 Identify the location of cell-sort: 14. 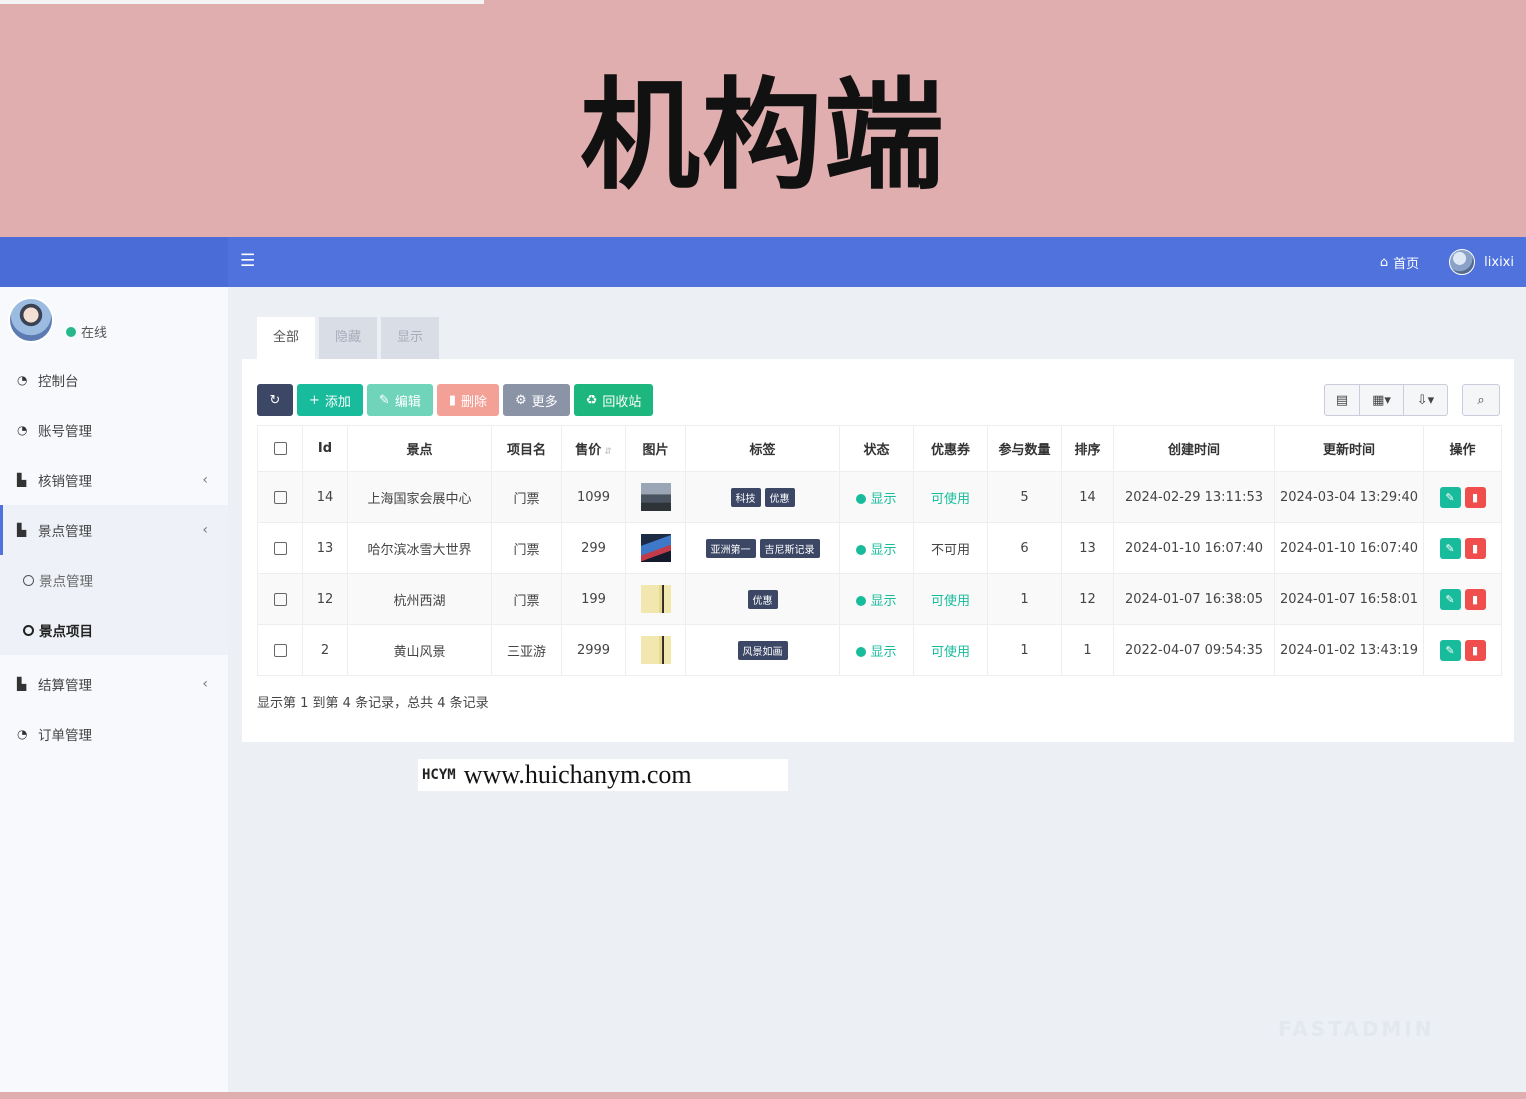
(1087, 497).